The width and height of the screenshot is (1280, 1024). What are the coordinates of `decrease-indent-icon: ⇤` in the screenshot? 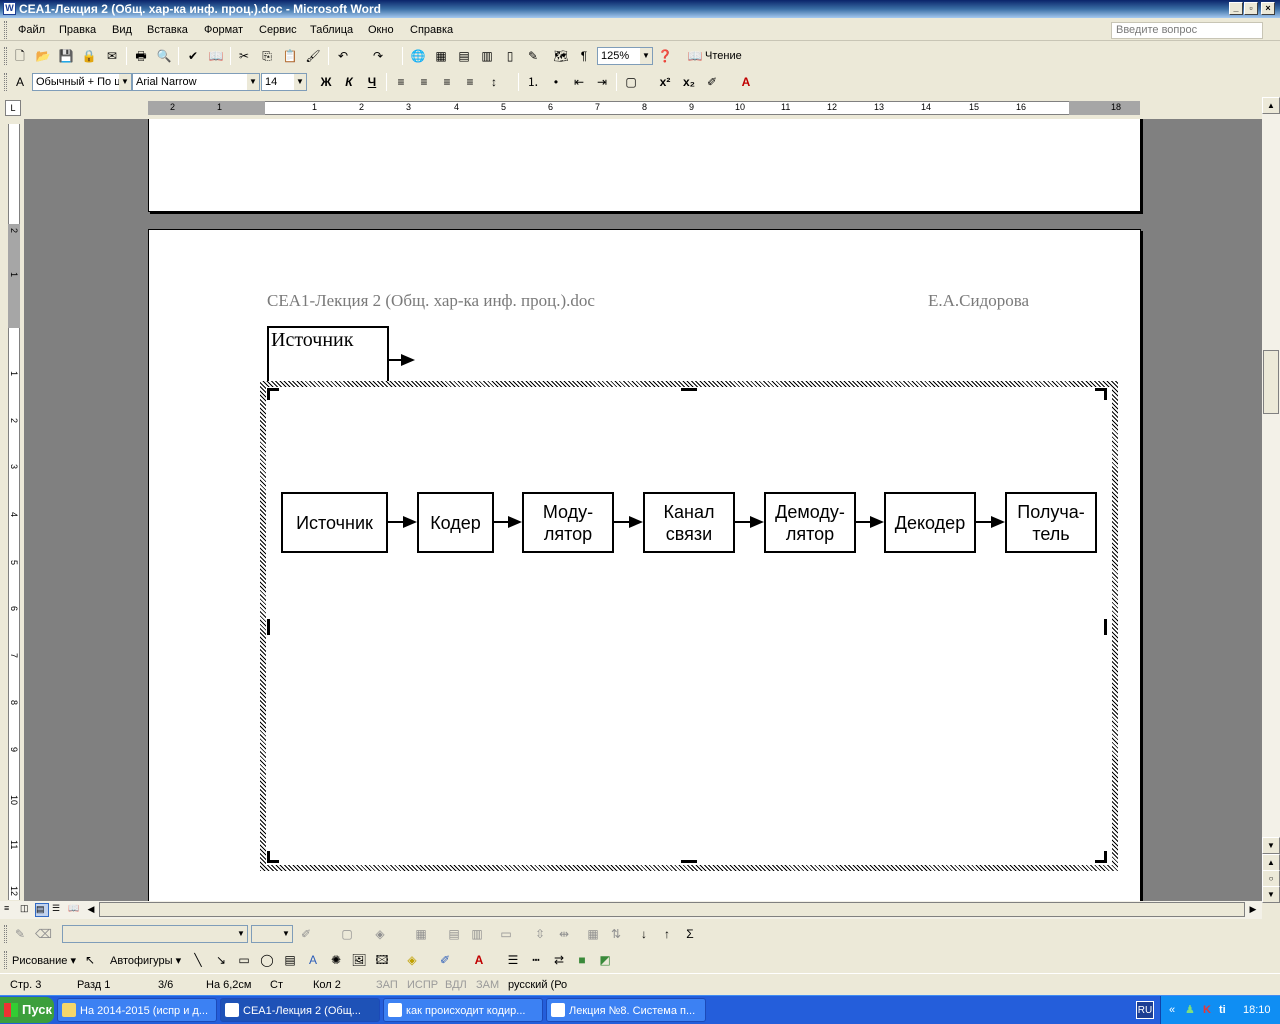 It's located at (579, 82).